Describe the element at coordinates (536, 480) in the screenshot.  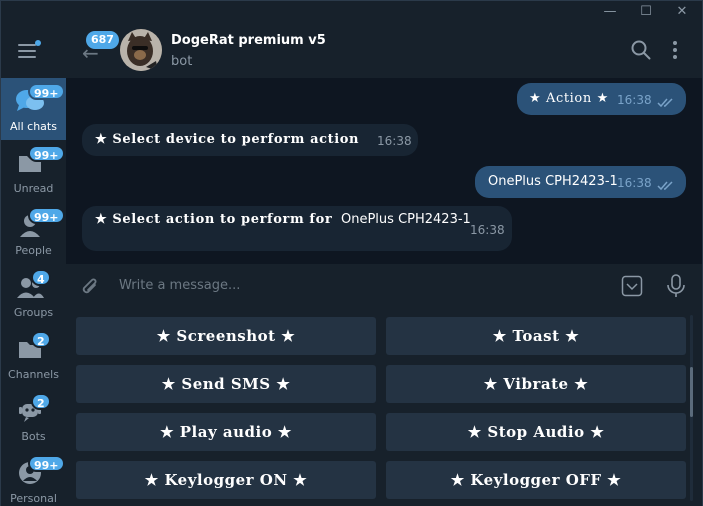
I see `keyboard-button-keylogger-off: ★ Keylogger OFF ★` at that location.